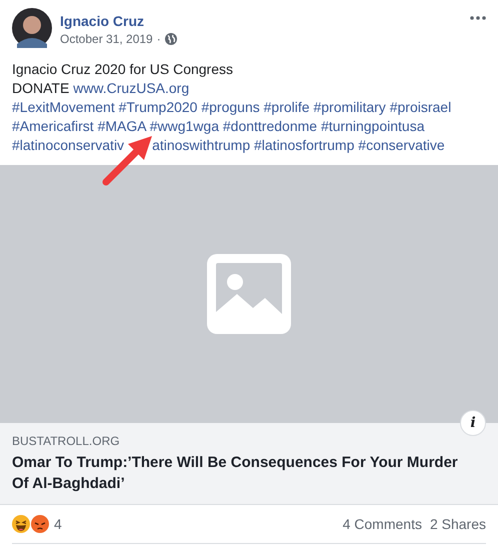  Describe the element at coordinates (473, 423) in the screenshot. I see `info-button: i` at that location.